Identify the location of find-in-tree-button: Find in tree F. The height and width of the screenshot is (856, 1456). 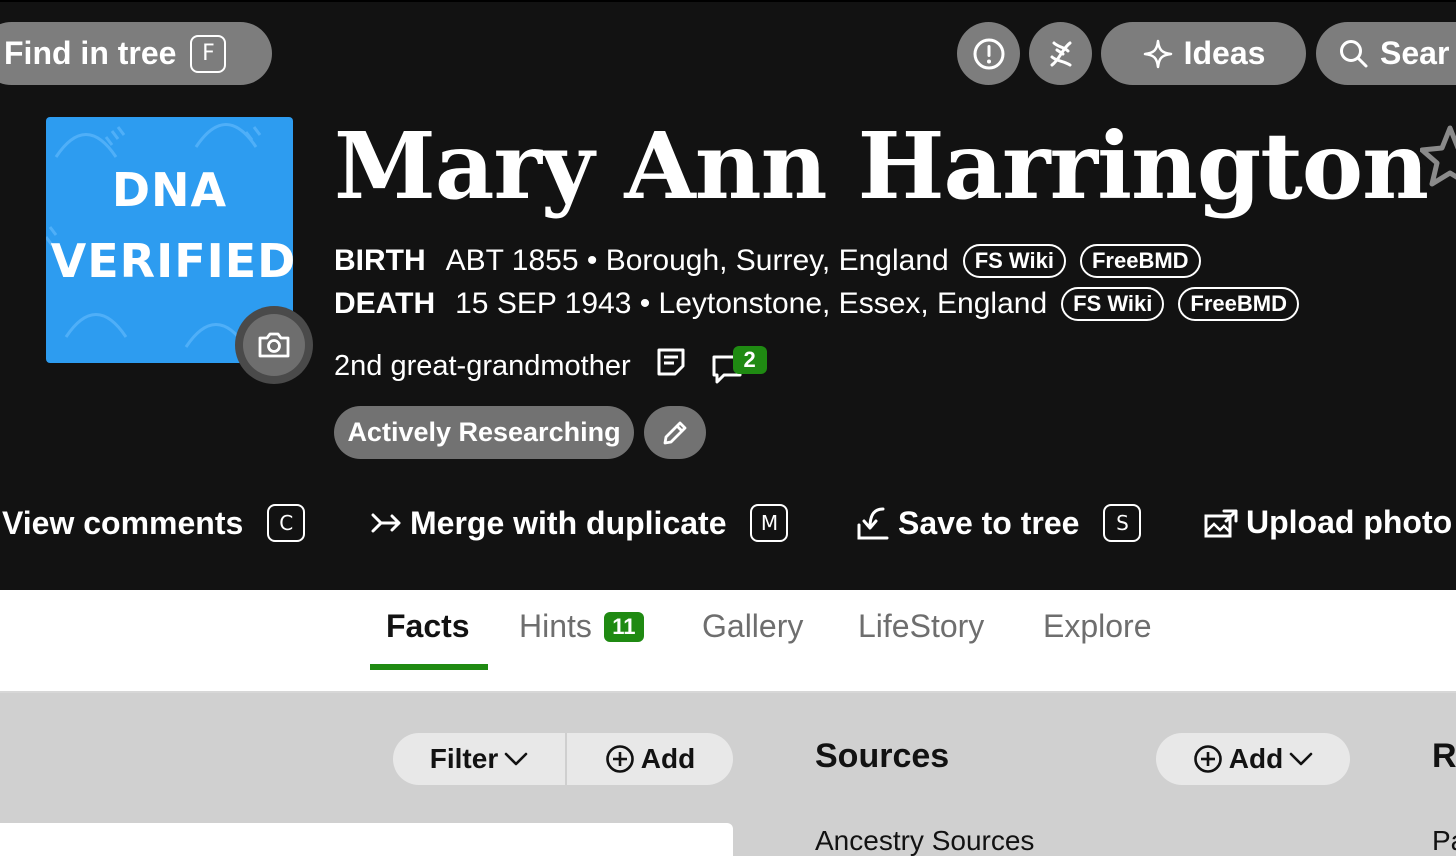
(136, 53).